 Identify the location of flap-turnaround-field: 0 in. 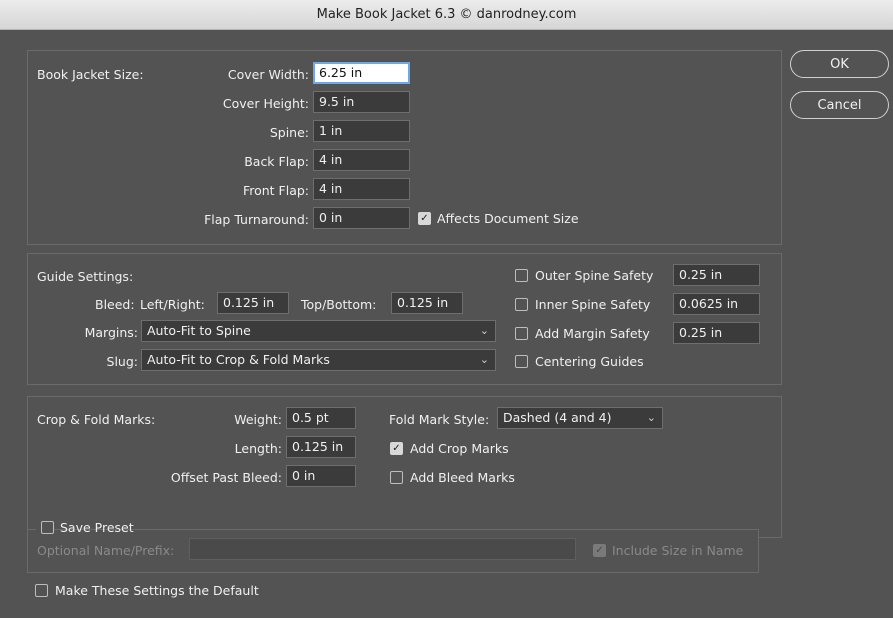
(361, 218).